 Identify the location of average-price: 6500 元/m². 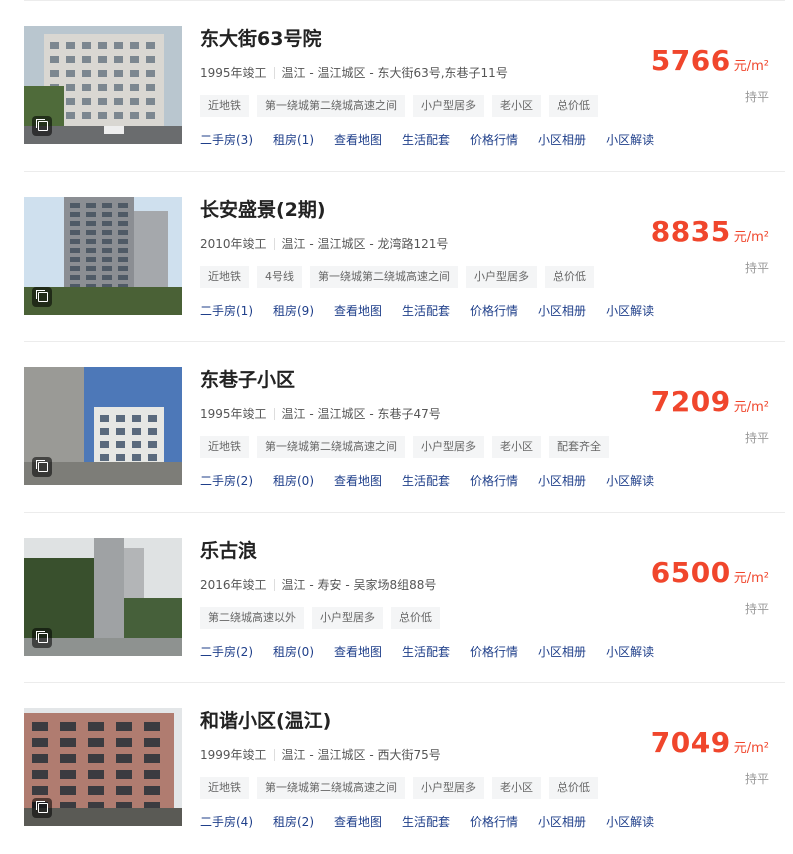
(710, 572).